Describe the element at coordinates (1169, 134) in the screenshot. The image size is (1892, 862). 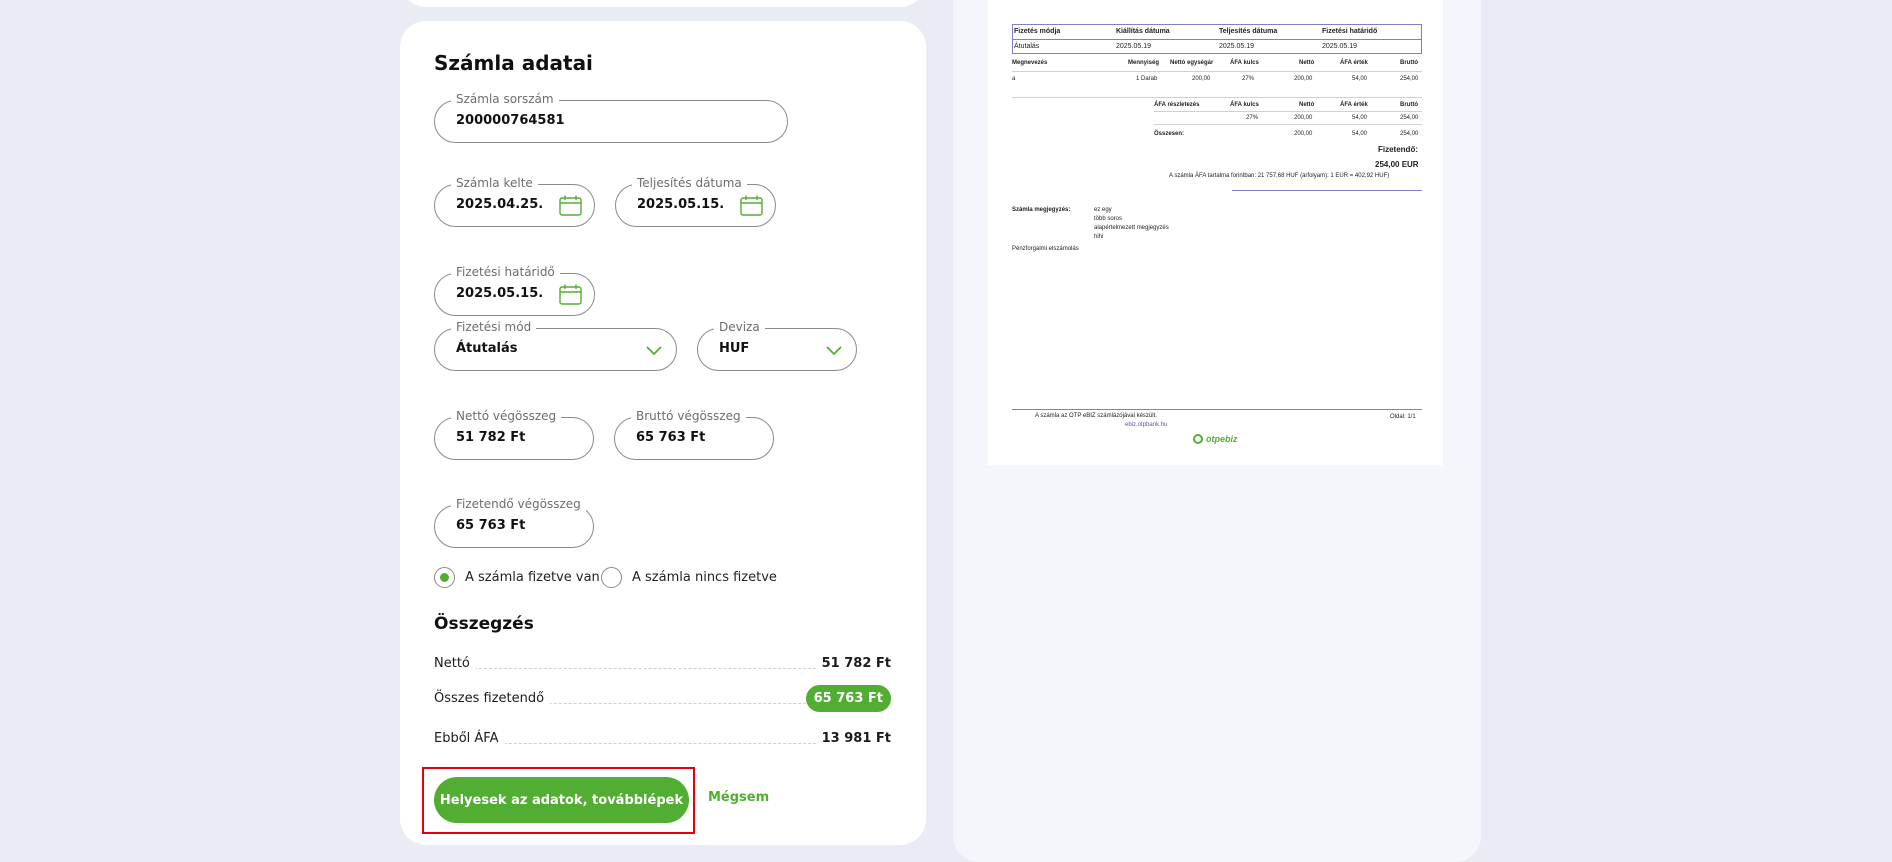
I see `preview-text: Összesen:` at that location.